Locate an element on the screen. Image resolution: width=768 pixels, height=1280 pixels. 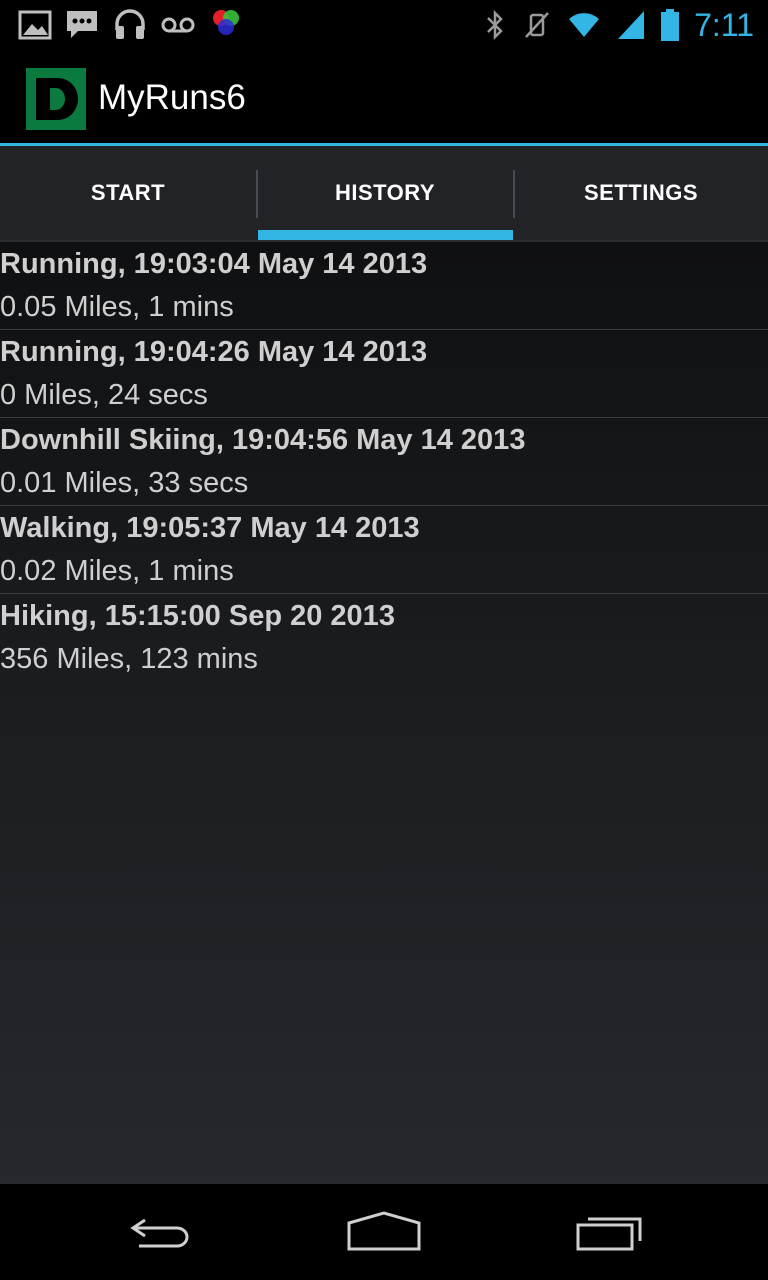
back-button is located at coordinates (160, 1232).